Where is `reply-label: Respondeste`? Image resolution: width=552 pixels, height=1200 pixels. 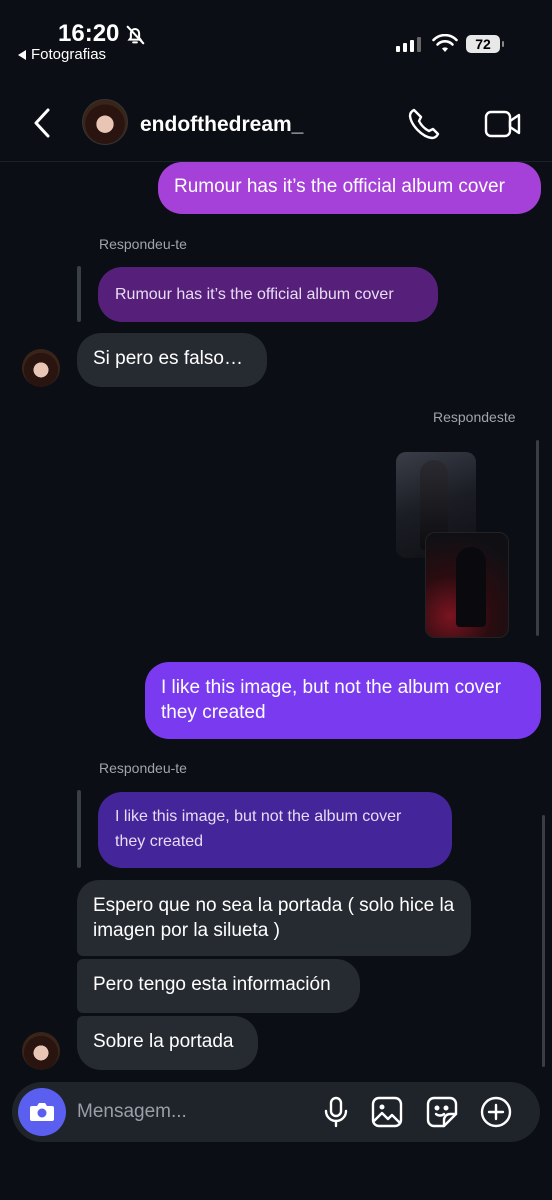 reply-label: Respondeste is located at coordinates (474, 417).